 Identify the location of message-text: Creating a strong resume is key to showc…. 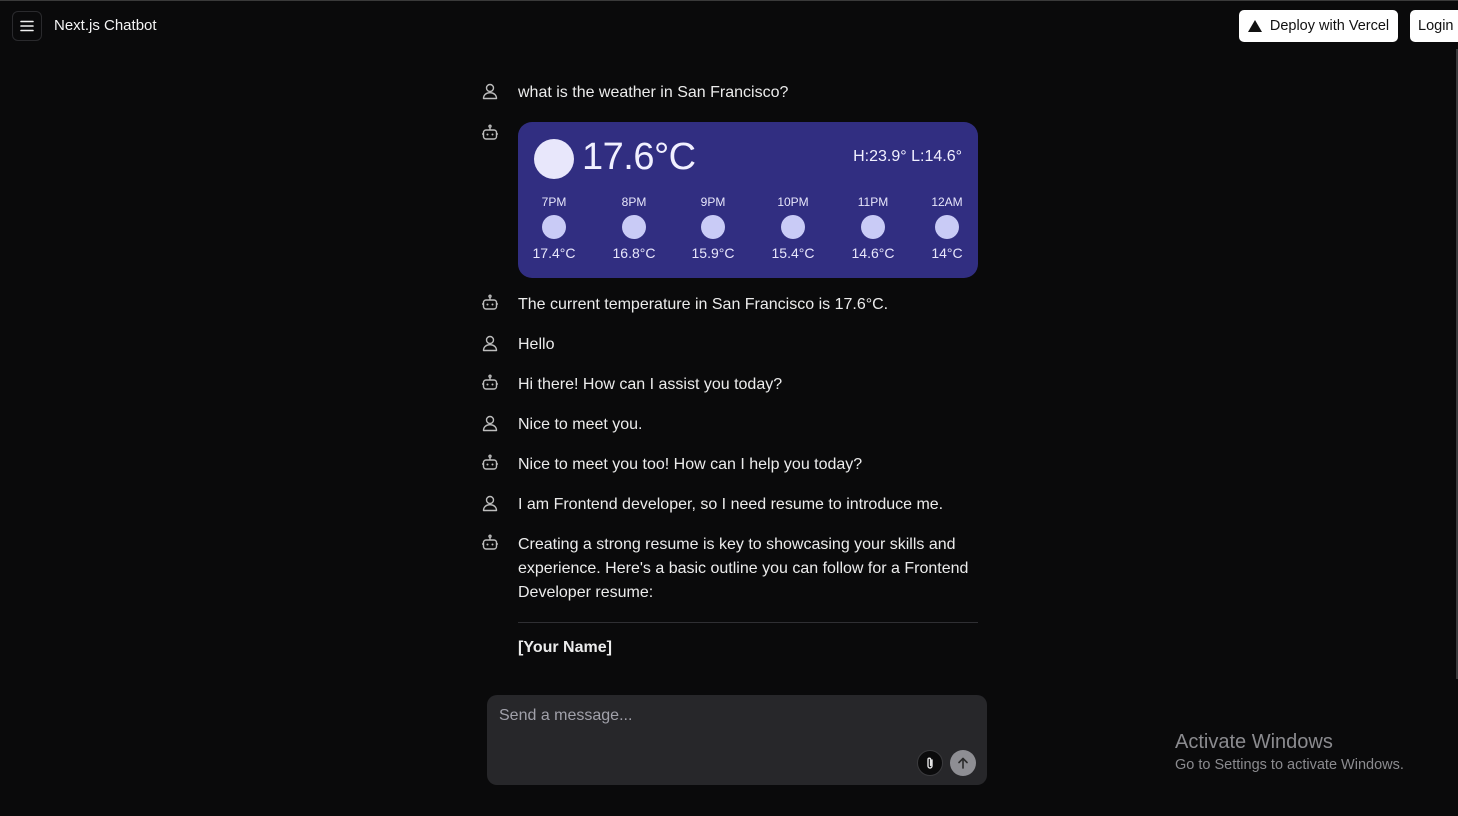
(743, 568).